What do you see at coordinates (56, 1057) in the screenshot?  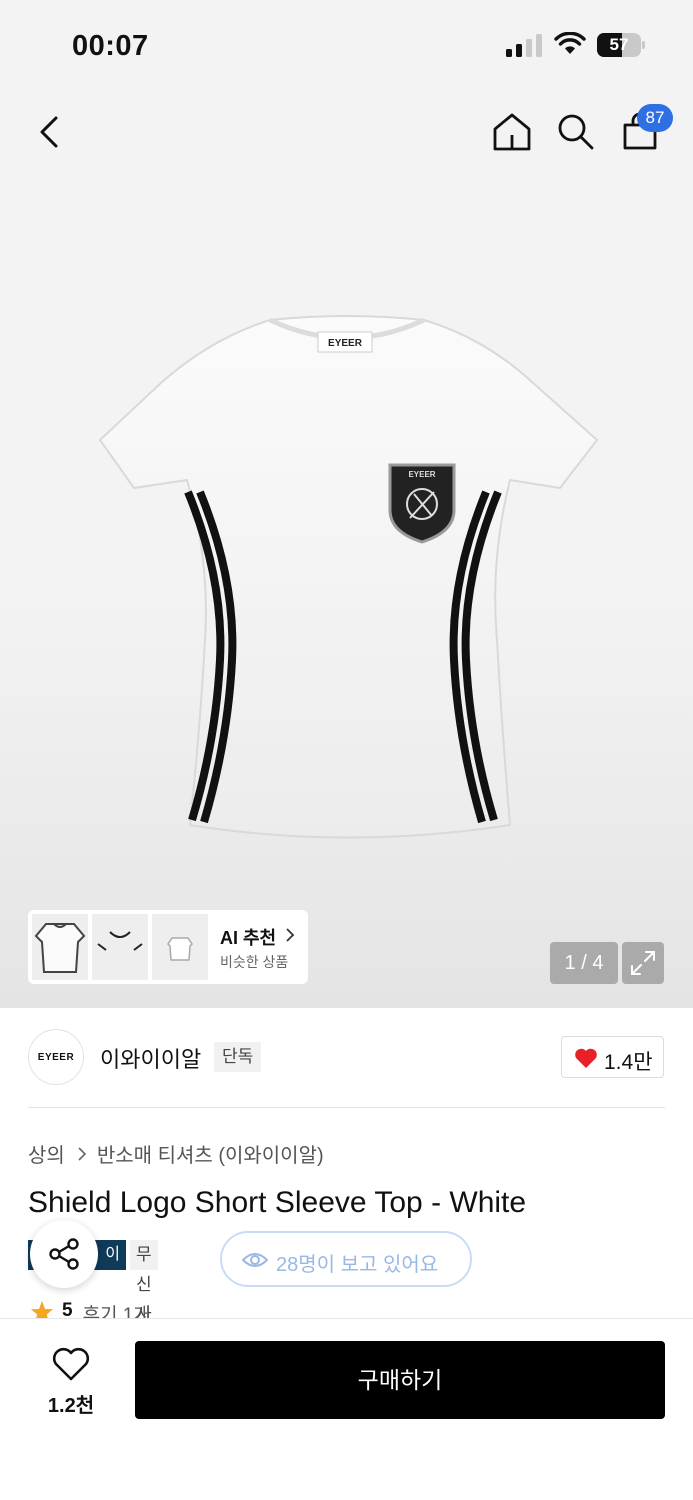 I see `brand-logo: EYEER` at bounding box center [56, 1057].